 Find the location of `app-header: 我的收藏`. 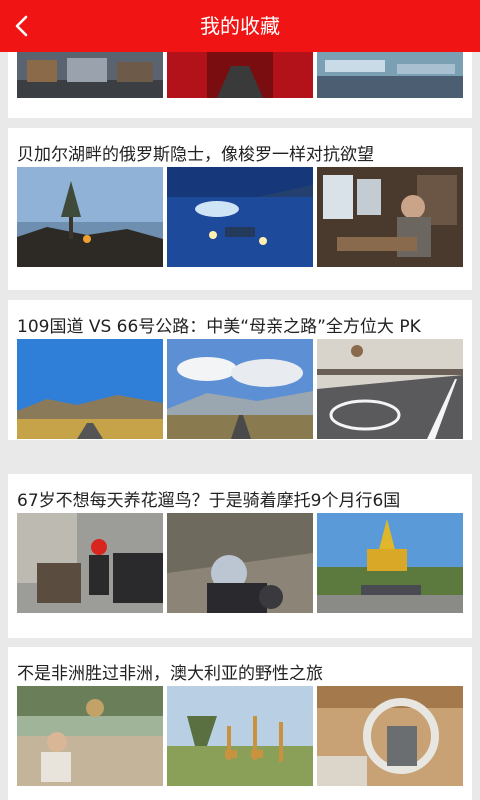

app-header: 我的收藏 is located at coordinates (240, 26).